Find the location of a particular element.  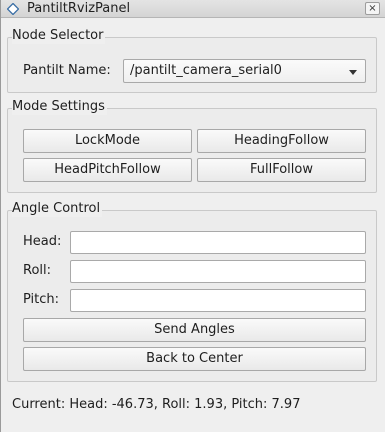

headpitchfollow-button: HeadPitchFollow is located at coordinates (107, 170).